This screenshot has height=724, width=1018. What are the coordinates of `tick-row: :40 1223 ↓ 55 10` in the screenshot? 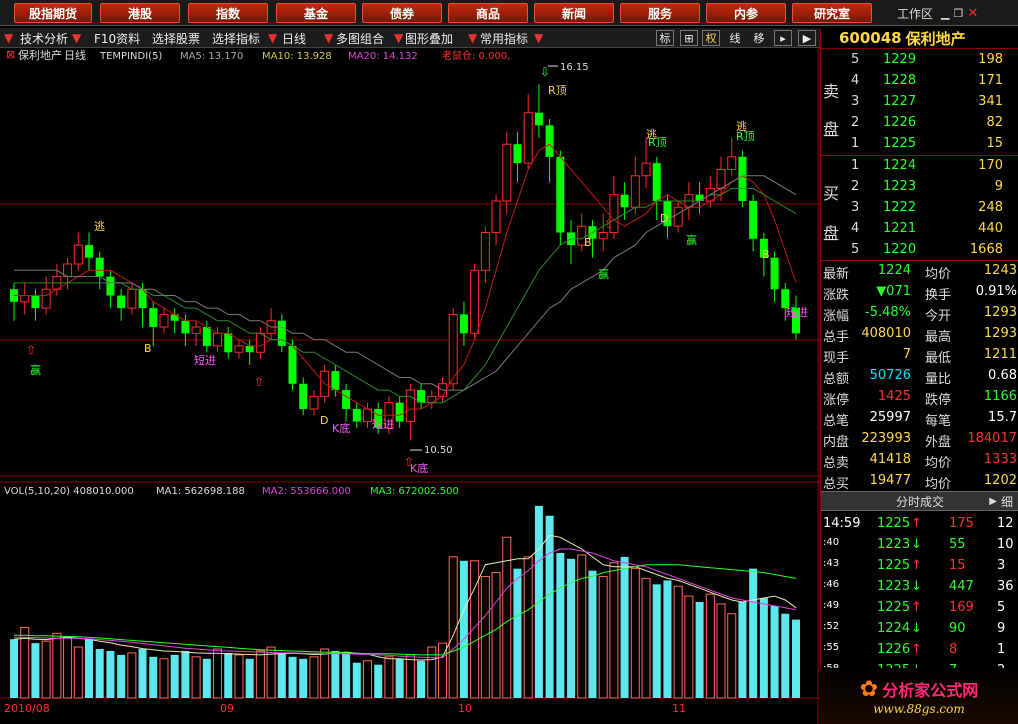 It's located at (919, 544).